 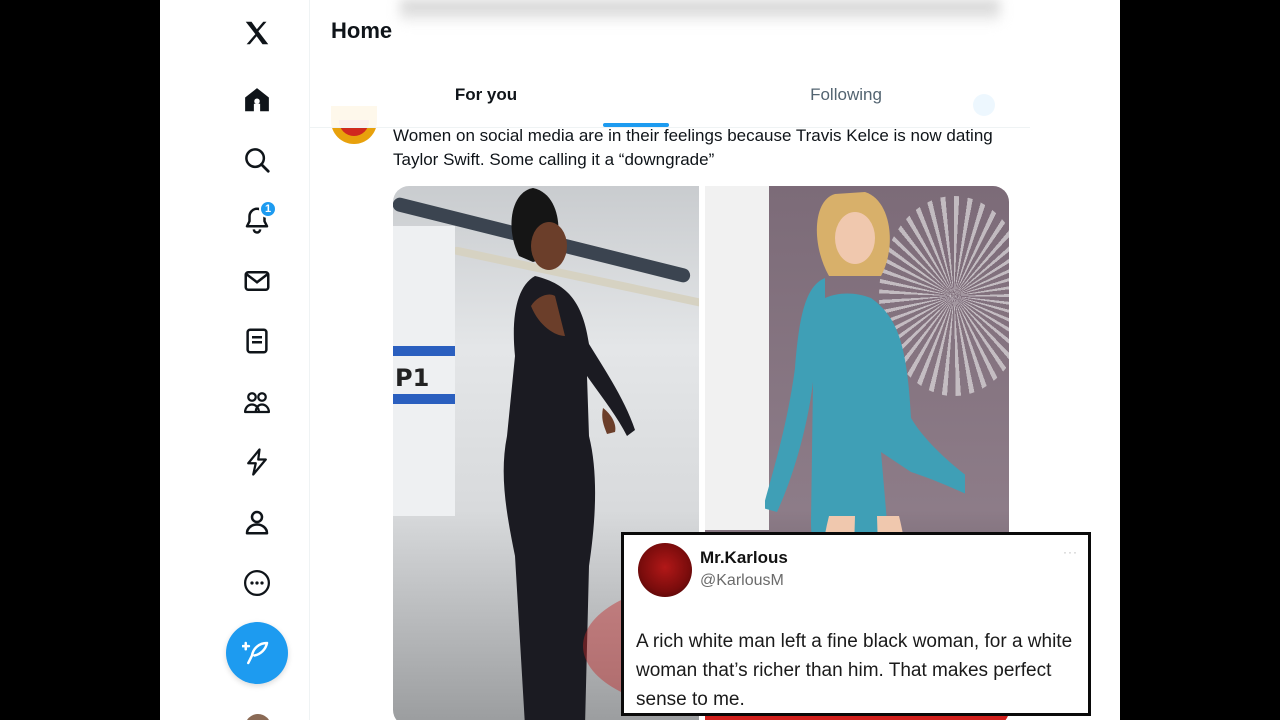 What do you see at coordinates (636, 125) in the screenshot?
I see `active-tab-indicator` at bounding box center [636, 125].